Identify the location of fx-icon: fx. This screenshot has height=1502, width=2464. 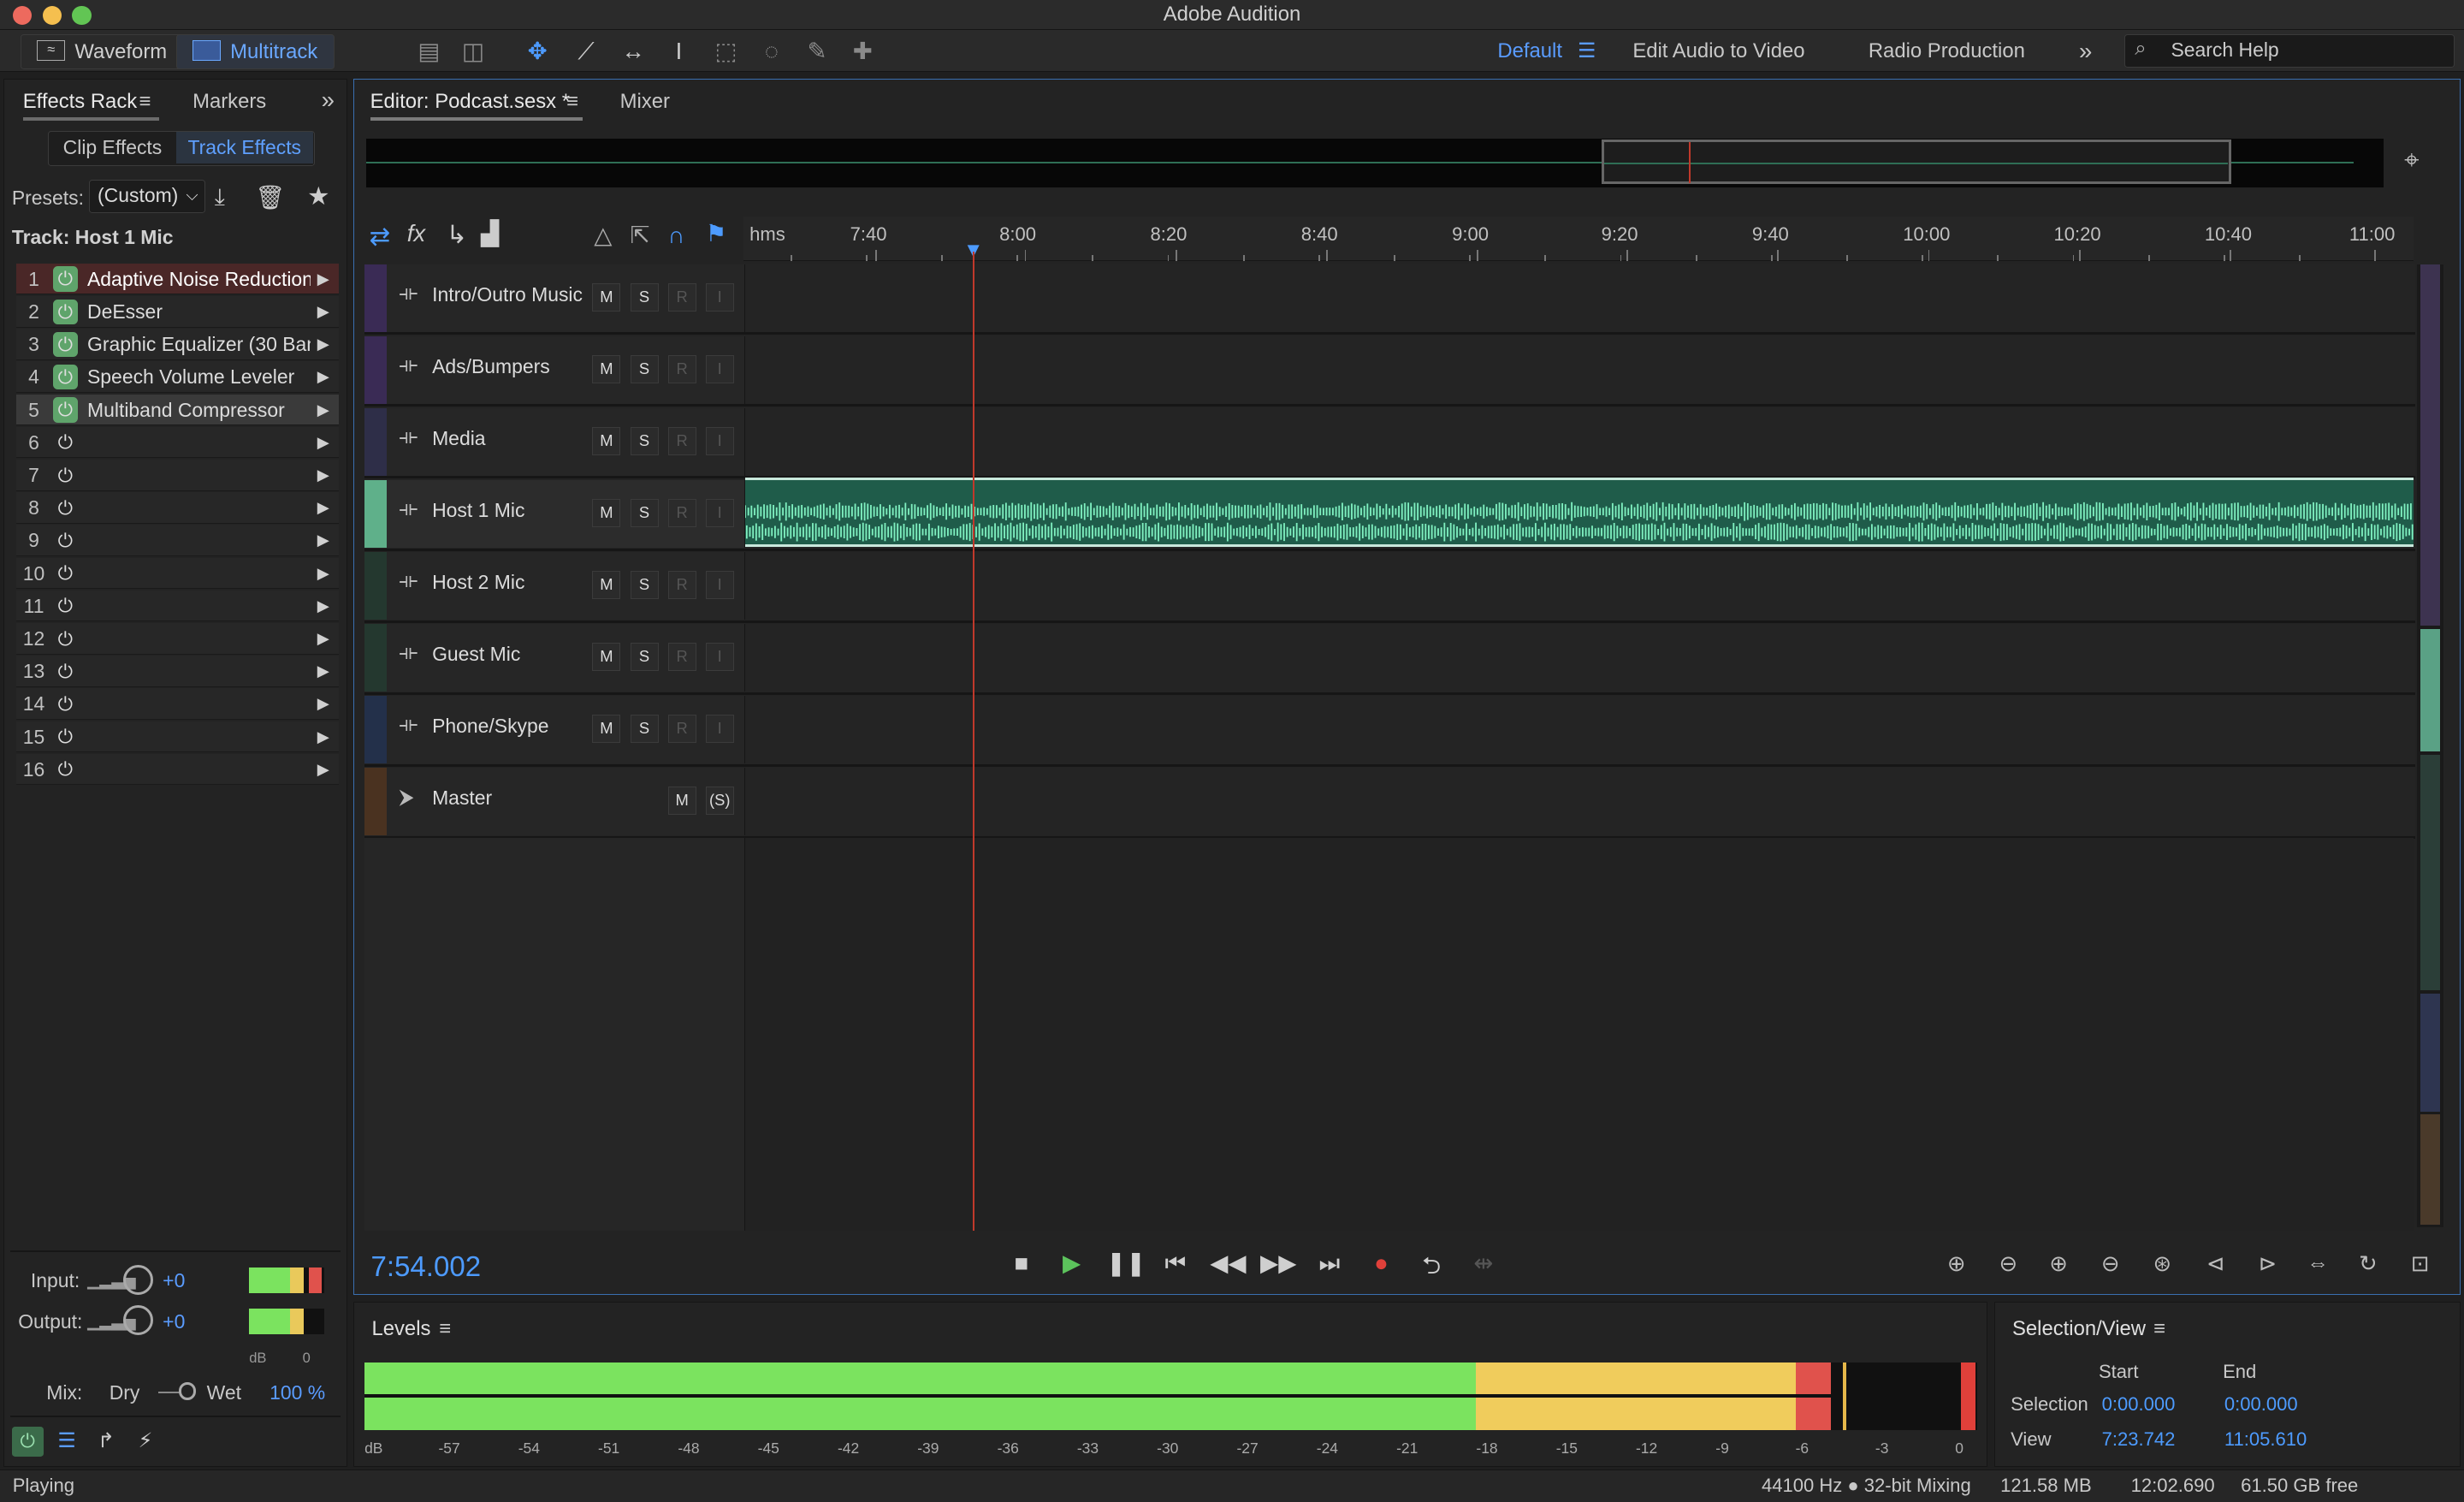
(416, 233).